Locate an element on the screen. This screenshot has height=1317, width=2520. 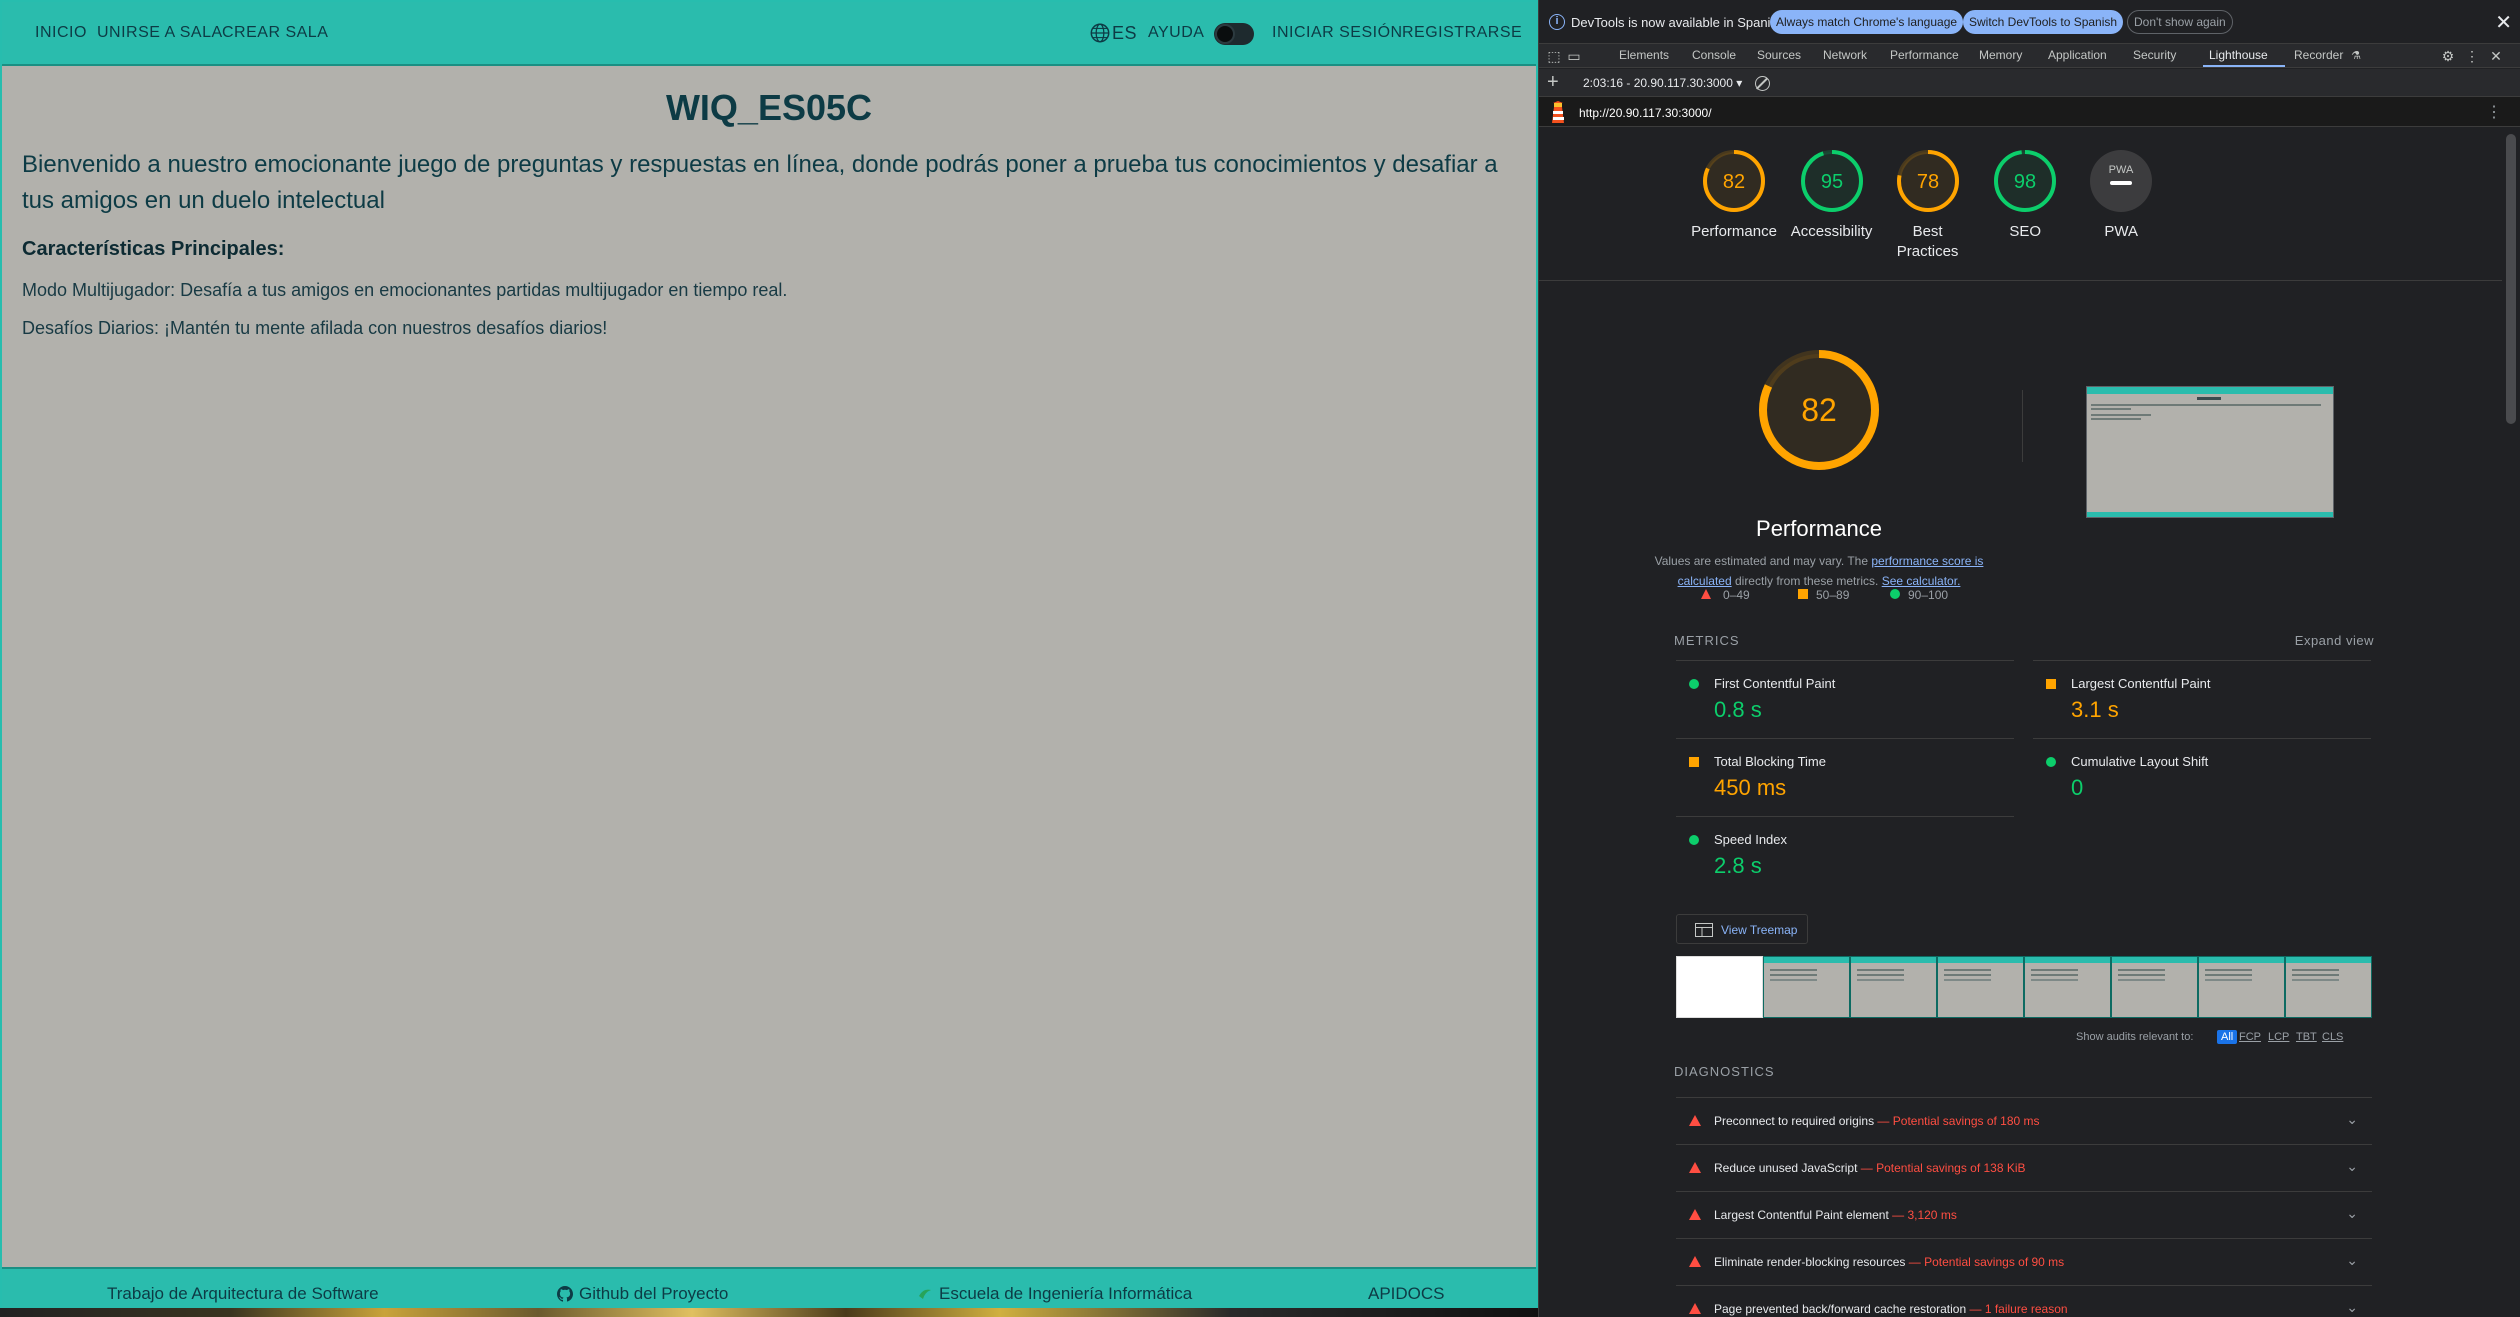
tab-memory: Memory is located at coordinates (2000, 55).